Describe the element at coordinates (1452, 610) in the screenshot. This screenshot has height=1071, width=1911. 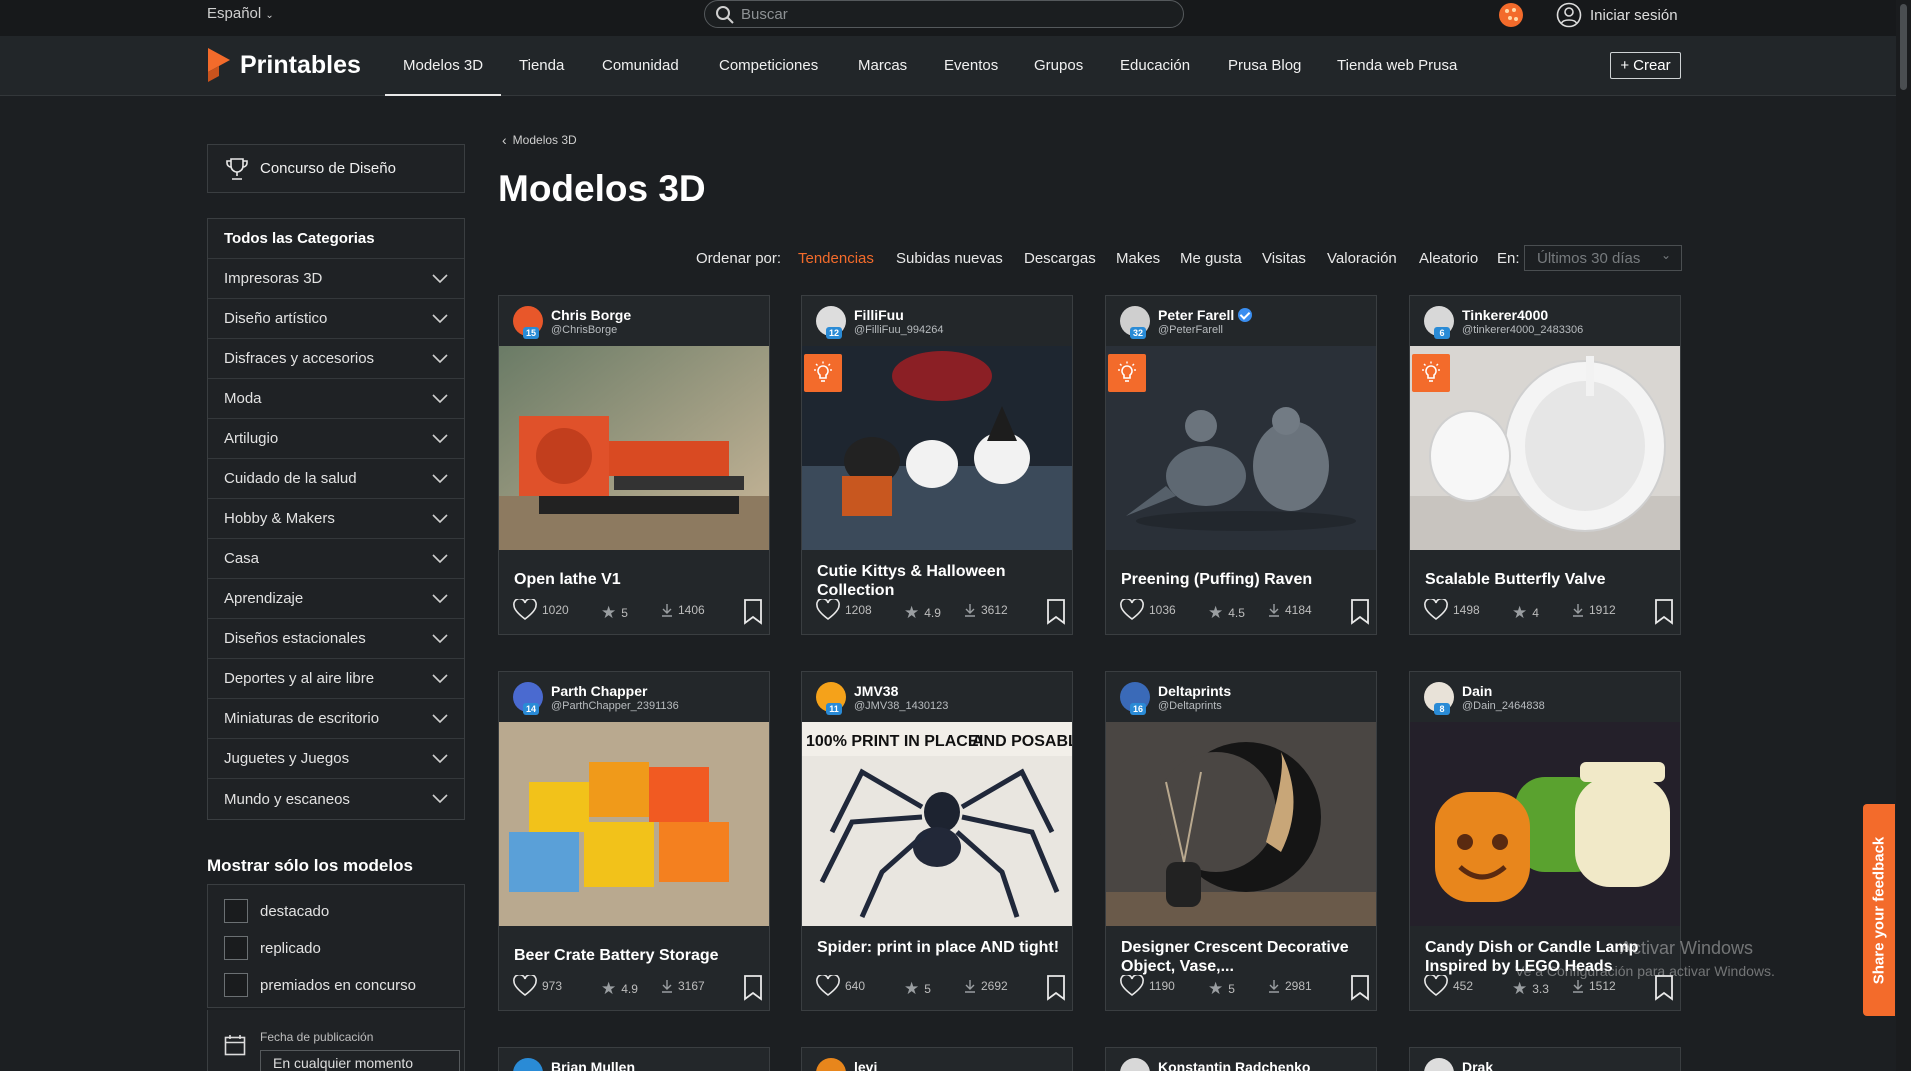
I see `like-button: 1498` at that location.